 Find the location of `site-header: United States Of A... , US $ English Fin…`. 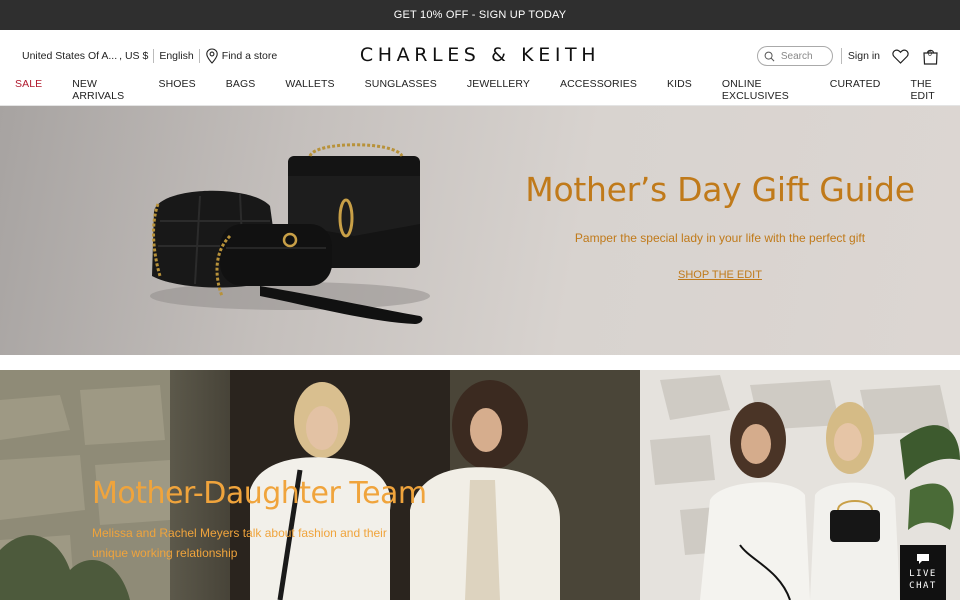

site-header: United States Of A... , US $ English Fin… is located at coordinates (480, 68).